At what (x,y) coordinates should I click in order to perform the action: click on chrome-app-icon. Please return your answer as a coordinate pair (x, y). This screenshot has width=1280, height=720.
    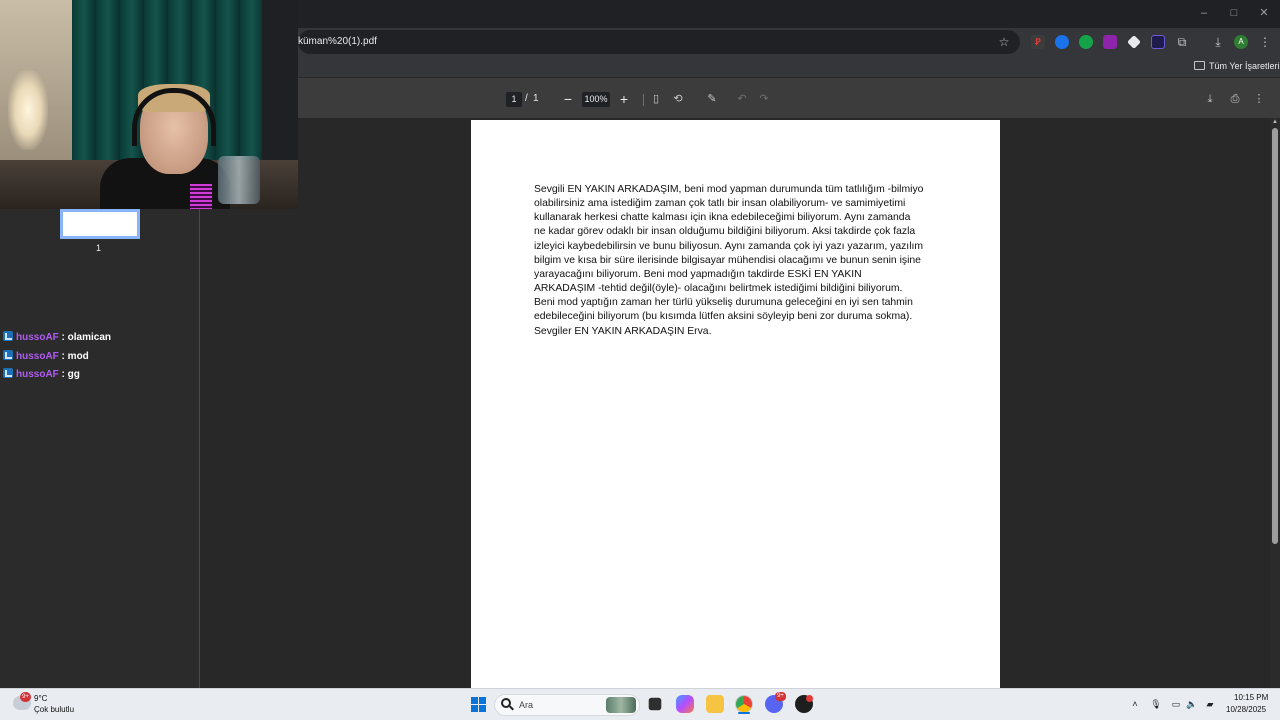
    Looking at the image, I should click on (744, 704).